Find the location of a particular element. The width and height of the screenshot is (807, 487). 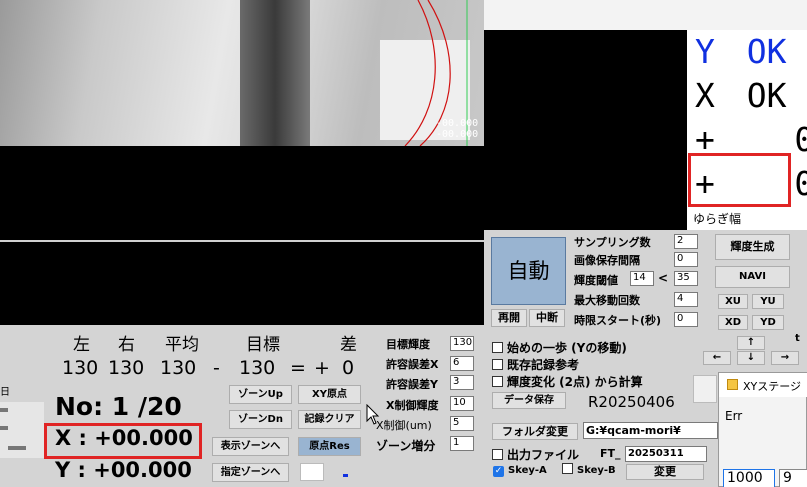

output-file-label: 出力ファイル is located at coordinates (543, 455).